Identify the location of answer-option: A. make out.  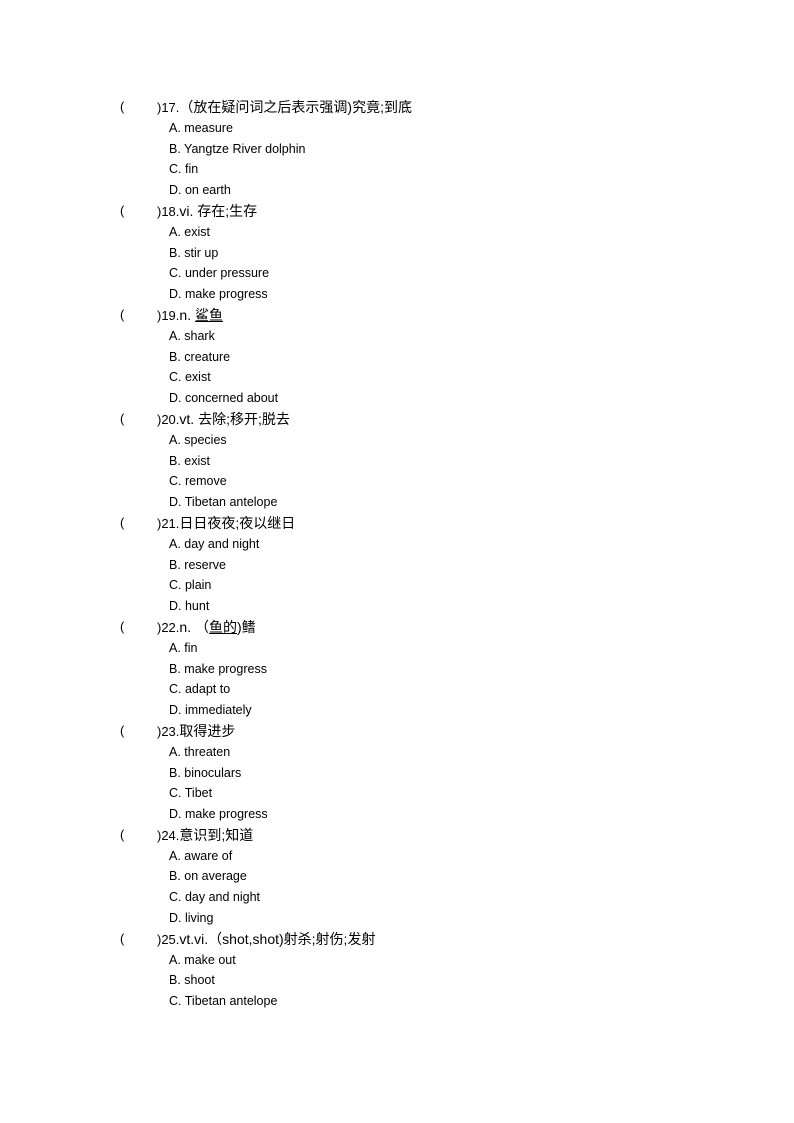
(202, 959).